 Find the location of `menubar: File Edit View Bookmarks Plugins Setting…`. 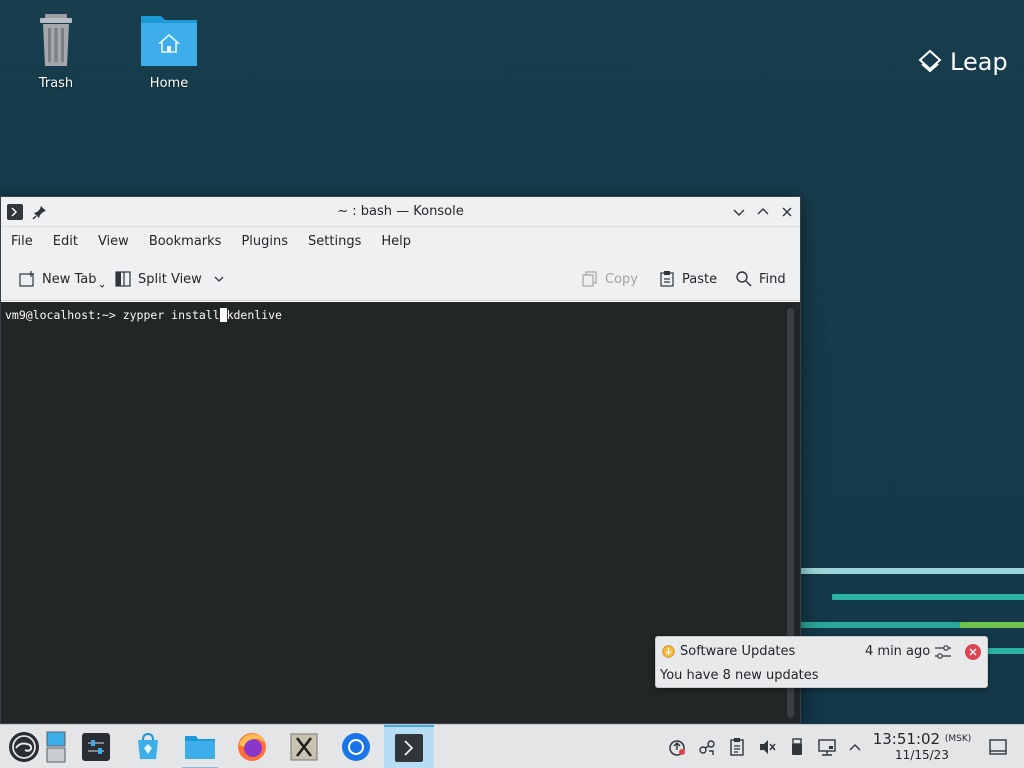

menubar: File Edit View Bookmarks Plugins Setting… is located at coordinates (400, 241).